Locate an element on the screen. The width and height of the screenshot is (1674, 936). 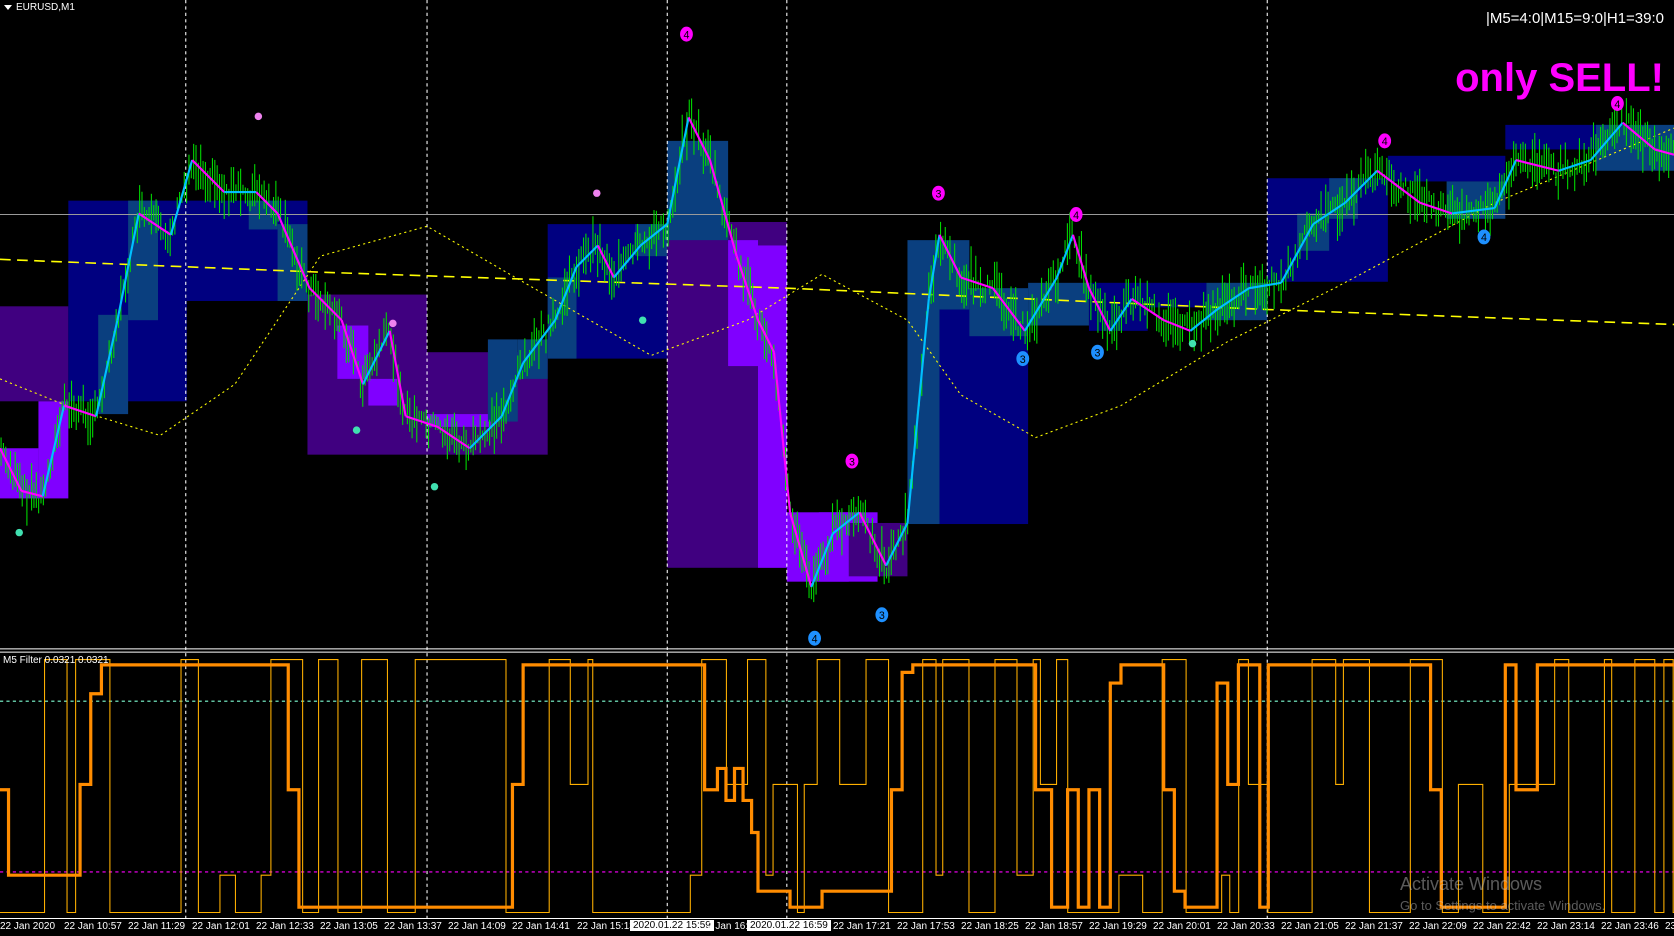
time-axis-label: 22 Jan 23:14 is located at coordinates (1566, 926).